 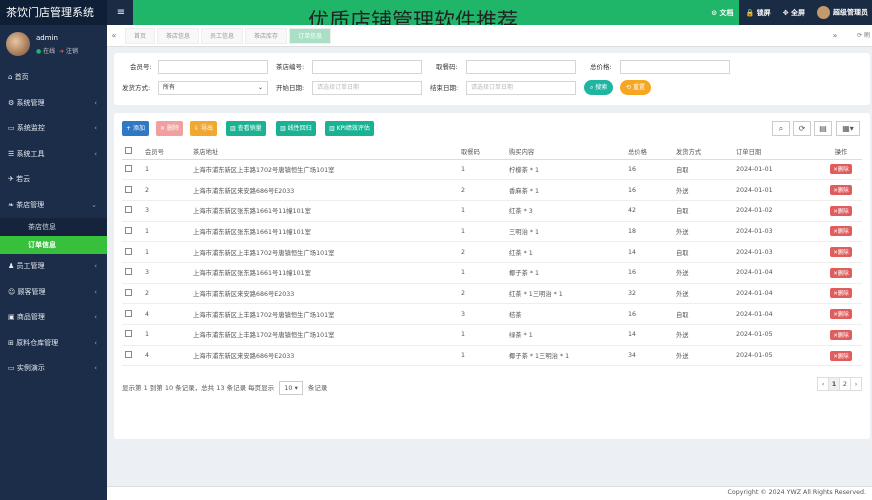 I want to click on header-address: 茶店地址, so click(x=324, y=152).